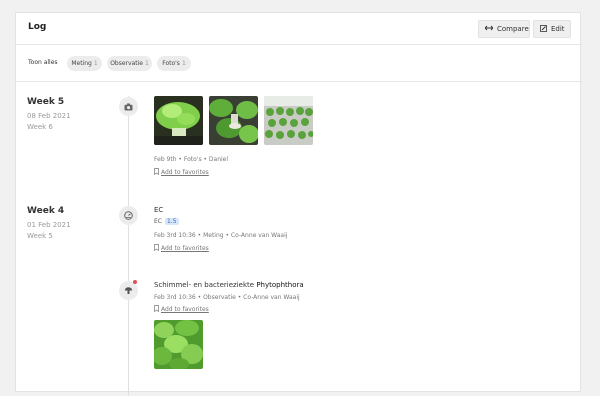  I want to click on measurement-value: EC 1.5, so click(166, 221).